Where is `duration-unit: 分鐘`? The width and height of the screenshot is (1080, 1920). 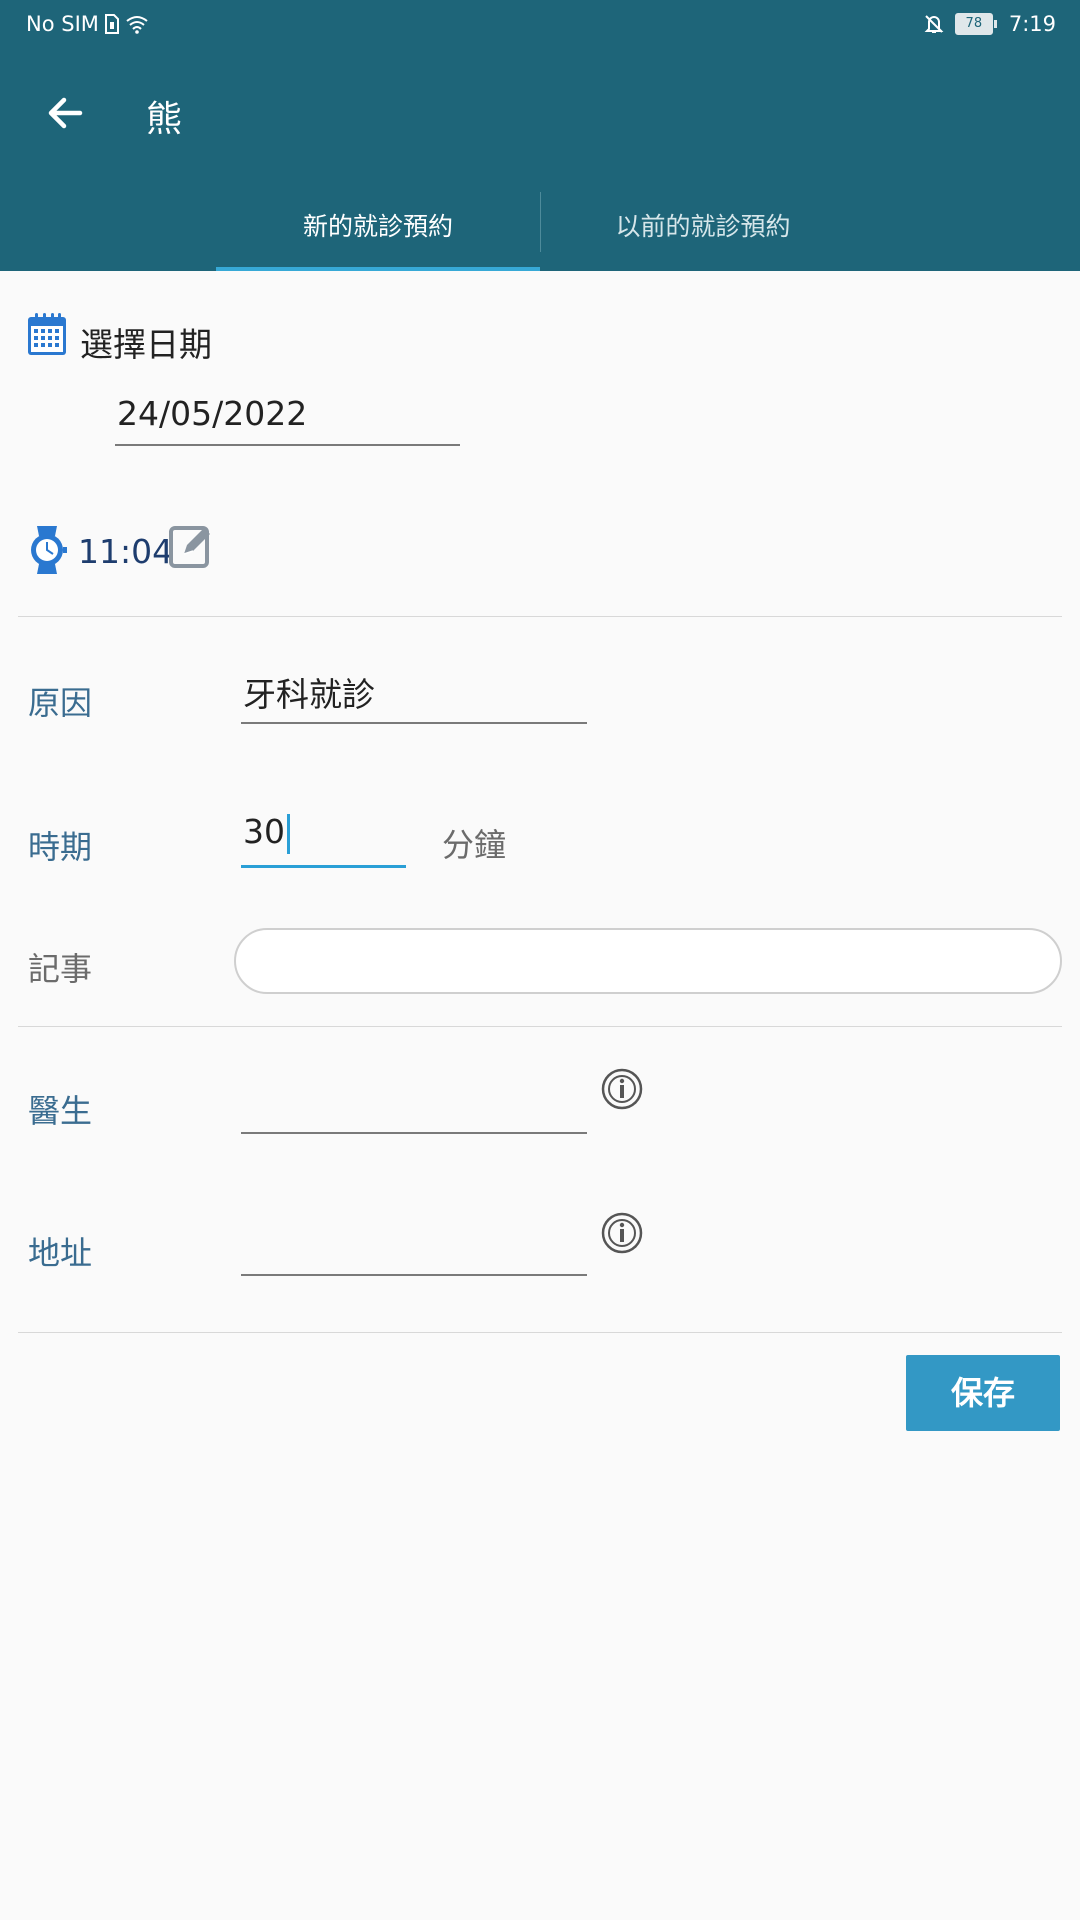
duration-unit: 分鐘 is located at coordinates (474, 845).